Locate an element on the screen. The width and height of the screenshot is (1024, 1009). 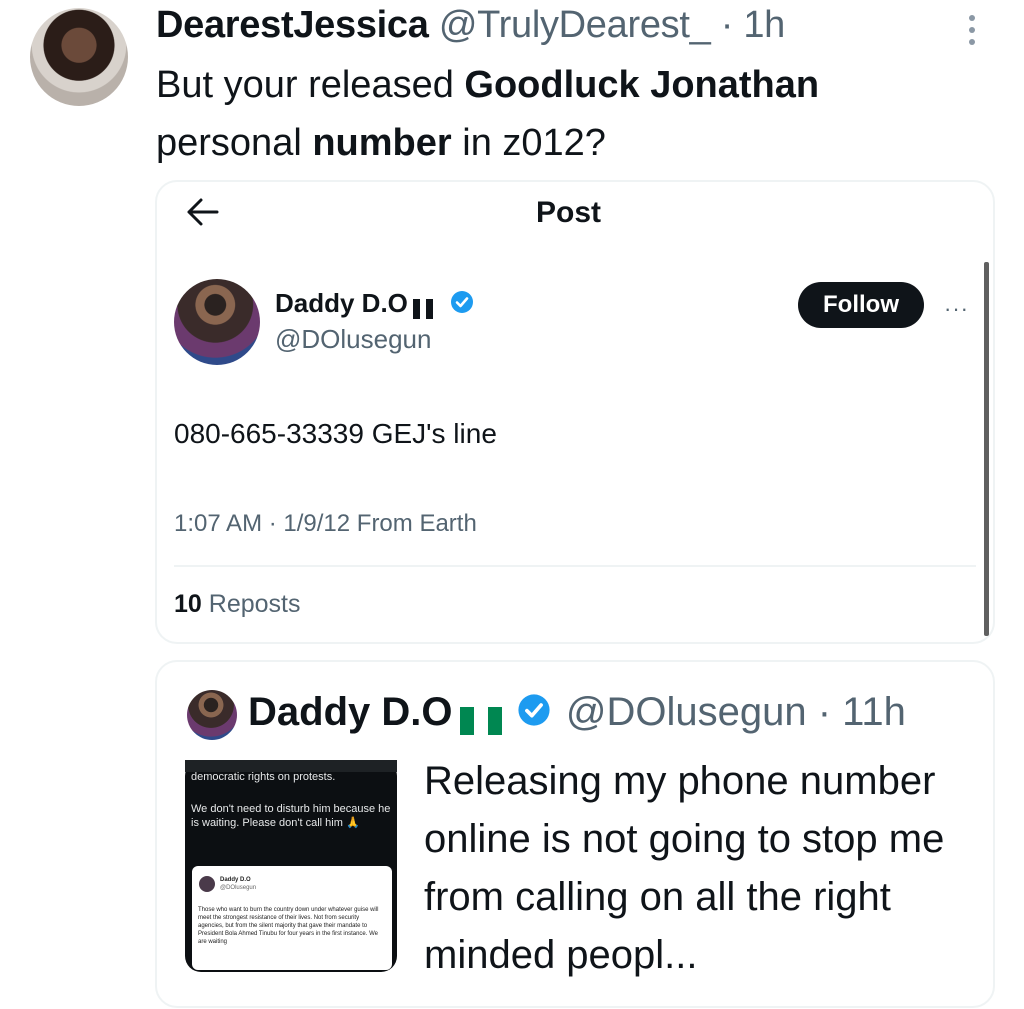
more-horizontal-icon: ··· is located at coordinates (956, 308).